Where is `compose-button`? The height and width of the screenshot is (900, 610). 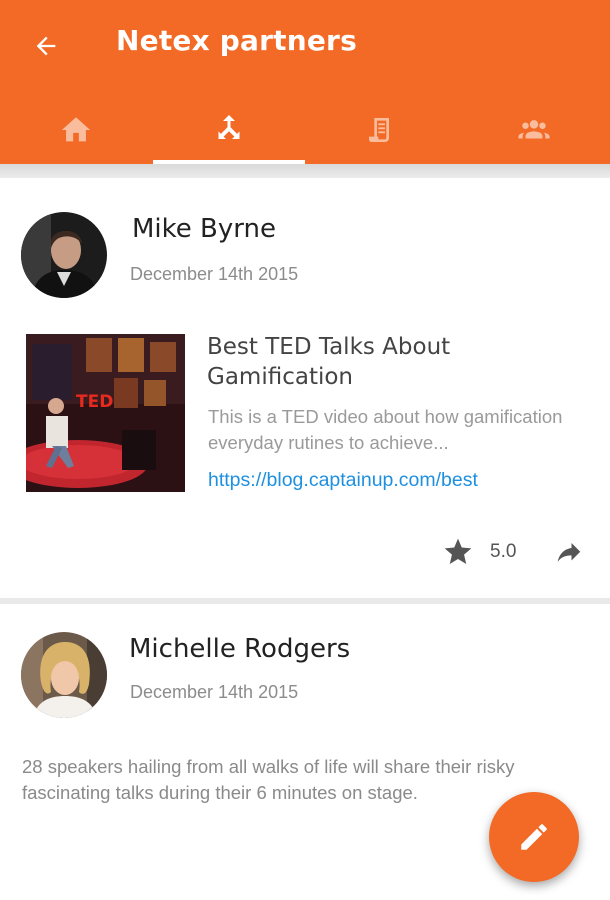 compose-button is located at coordinates (534, 837).